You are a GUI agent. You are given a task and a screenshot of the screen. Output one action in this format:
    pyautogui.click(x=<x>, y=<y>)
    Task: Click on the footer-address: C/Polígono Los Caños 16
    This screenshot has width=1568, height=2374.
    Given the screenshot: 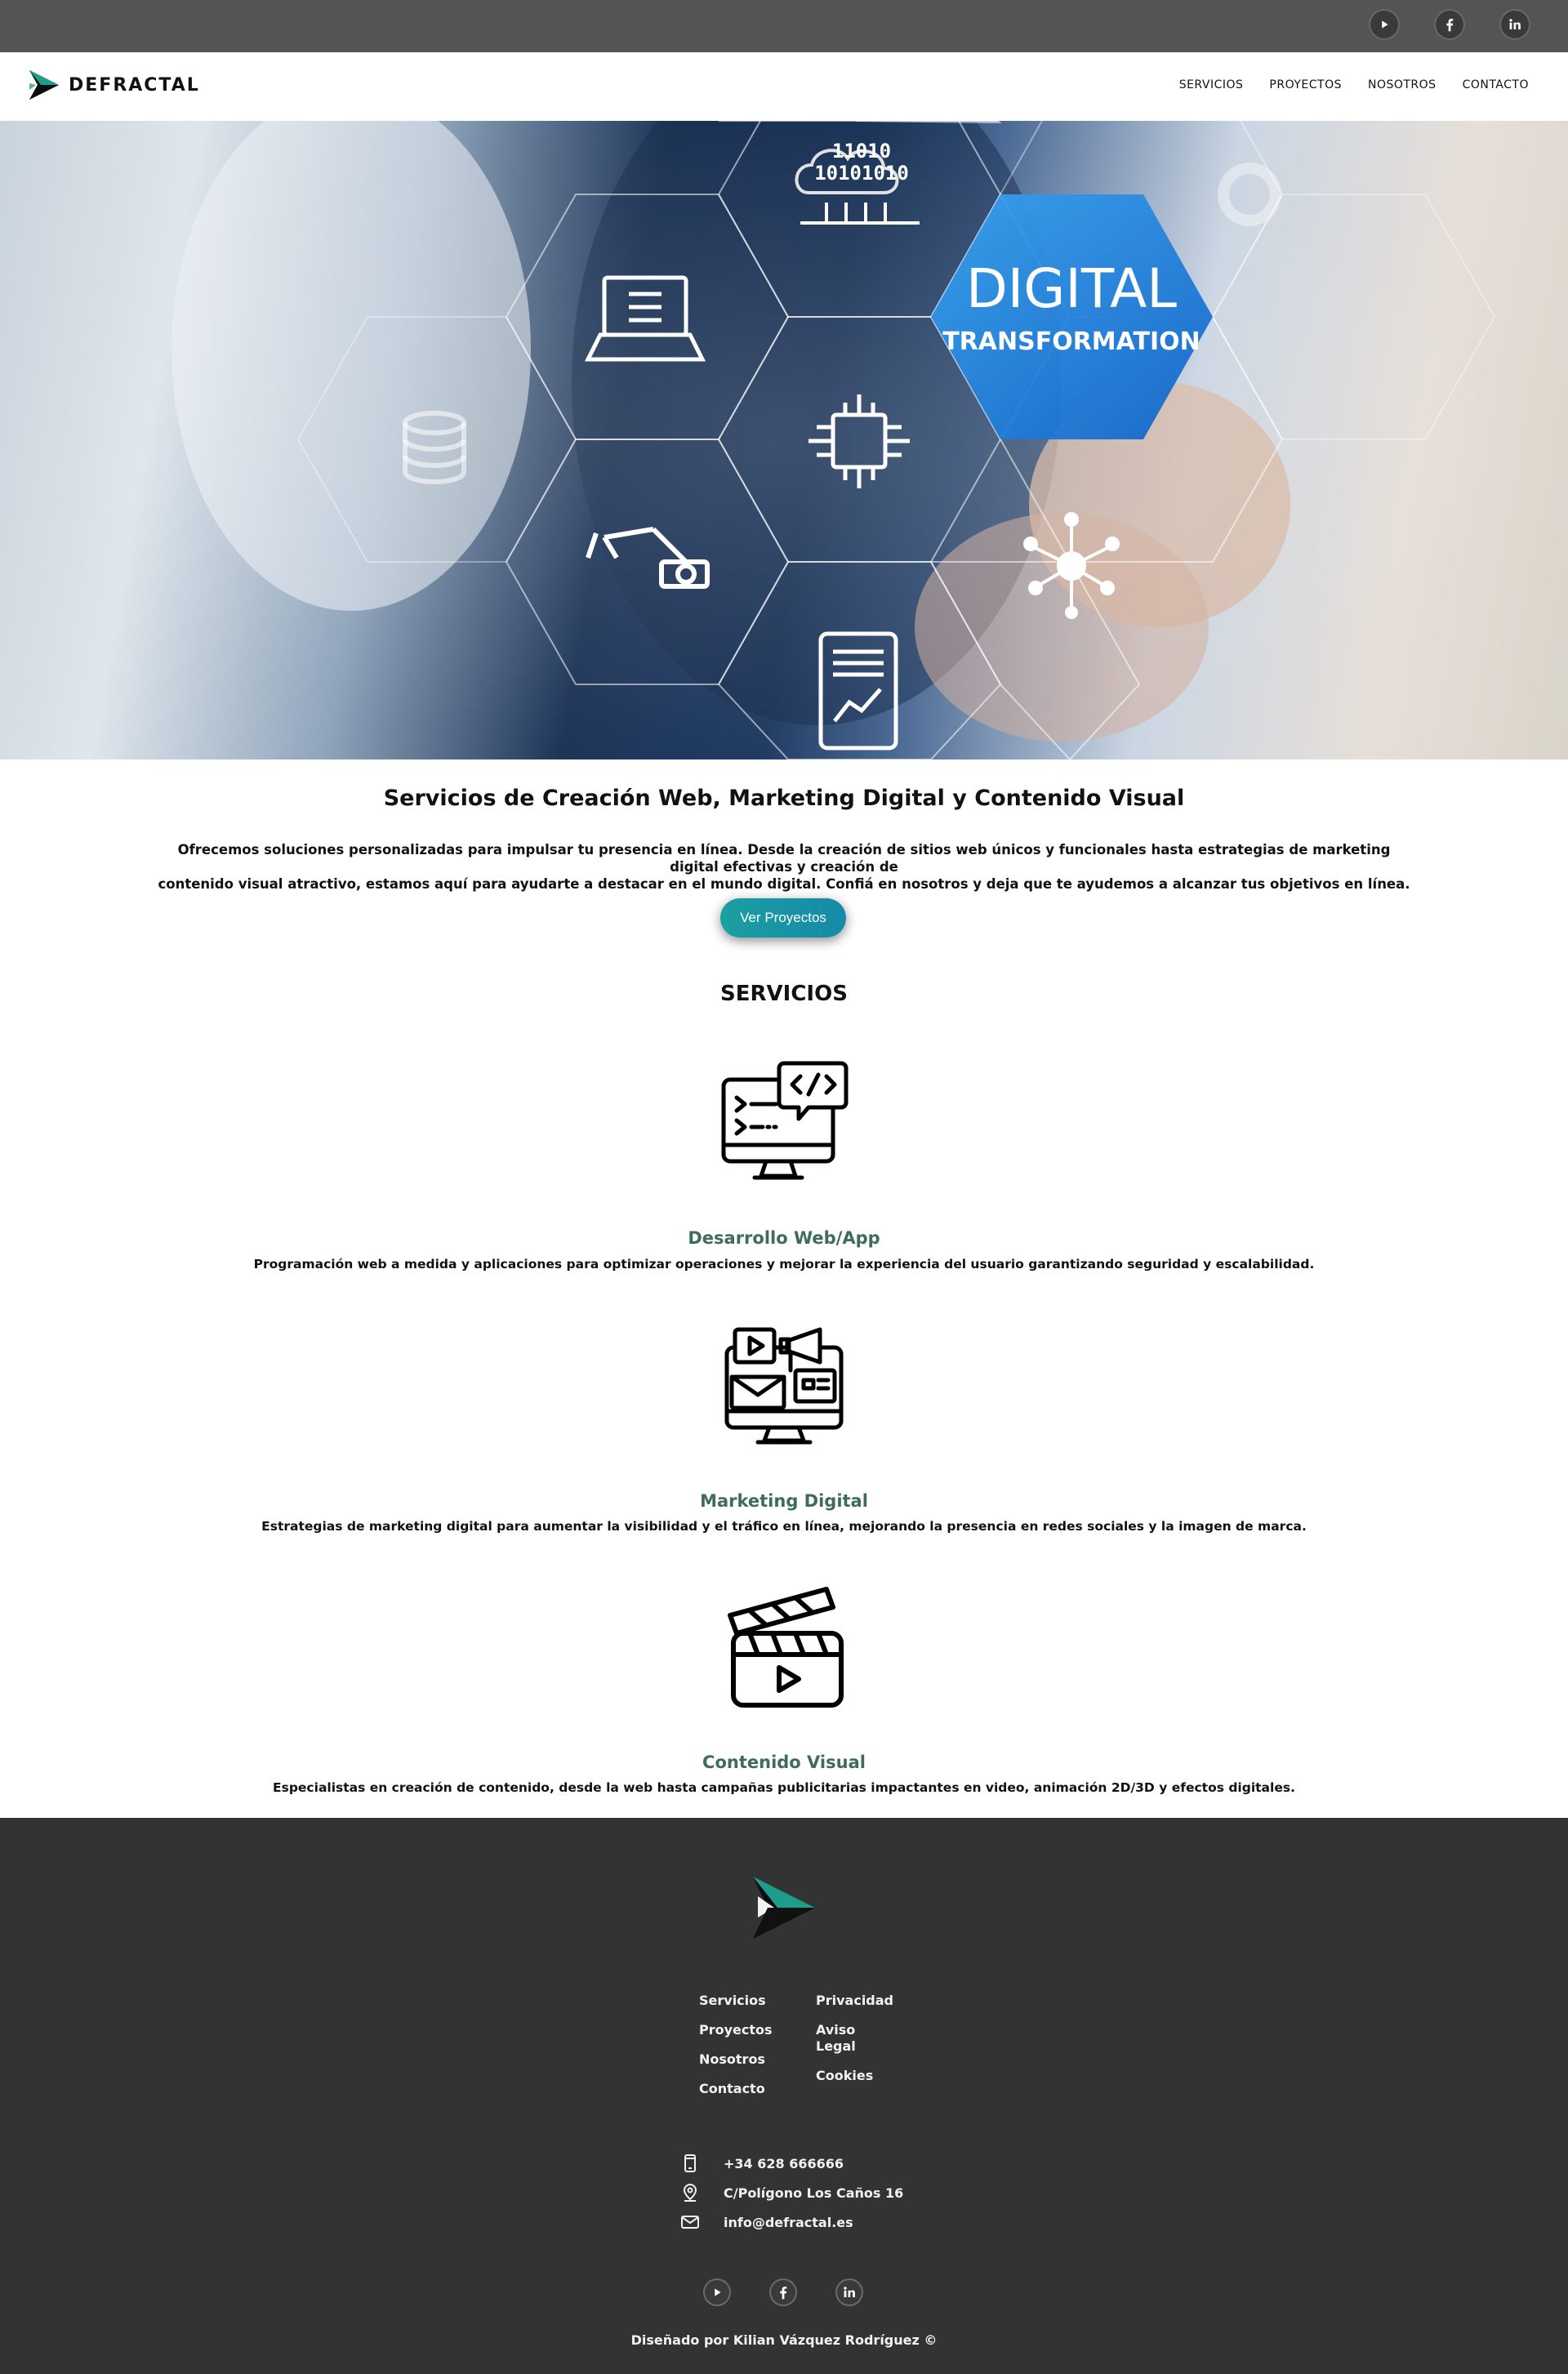 What is the action you would take?
    pyautogui.click(x=791, y=2192)
    